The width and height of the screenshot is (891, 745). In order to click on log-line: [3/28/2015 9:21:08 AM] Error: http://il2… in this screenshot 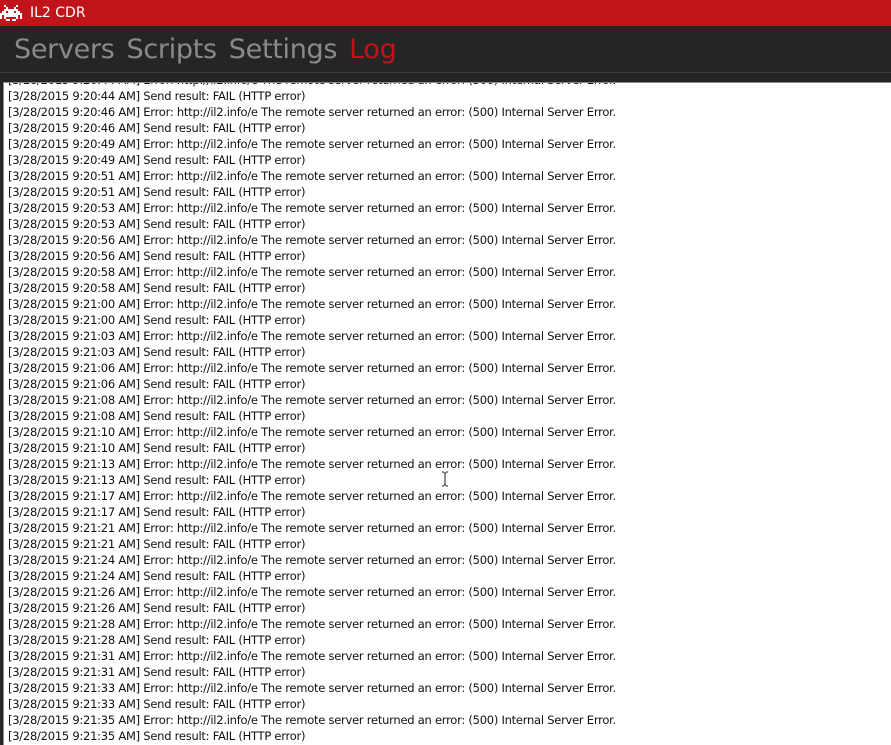, I will do `click(312, 400)`.